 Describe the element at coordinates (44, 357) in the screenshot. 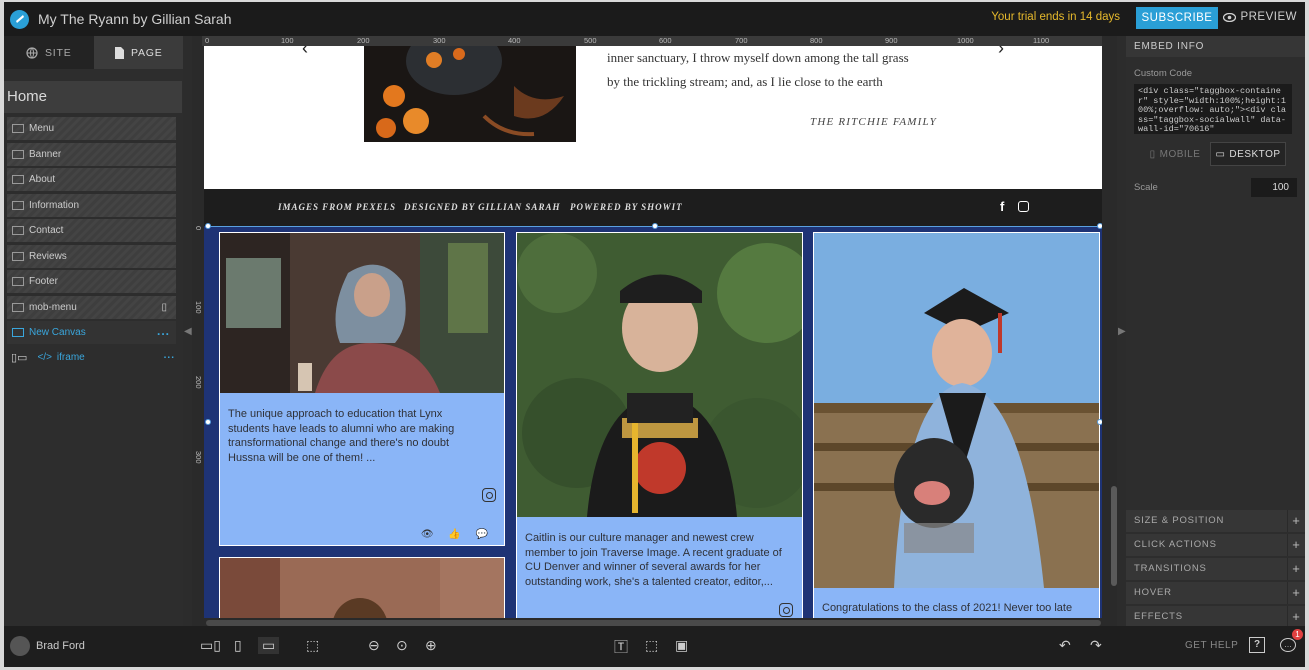

I see `code-icon: </>` at that location.